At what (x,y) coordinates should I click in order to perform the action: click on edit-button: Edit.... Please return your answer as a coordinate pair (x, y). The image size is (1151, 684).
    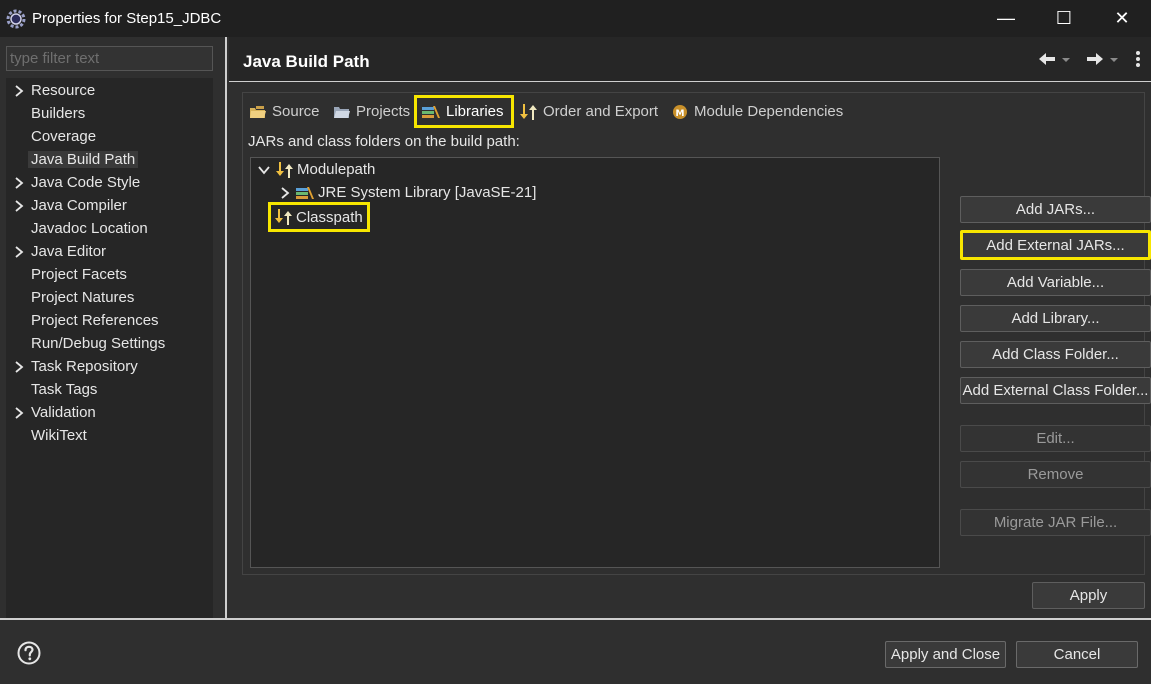
    Looking at the image, I should click on (1055, 438).